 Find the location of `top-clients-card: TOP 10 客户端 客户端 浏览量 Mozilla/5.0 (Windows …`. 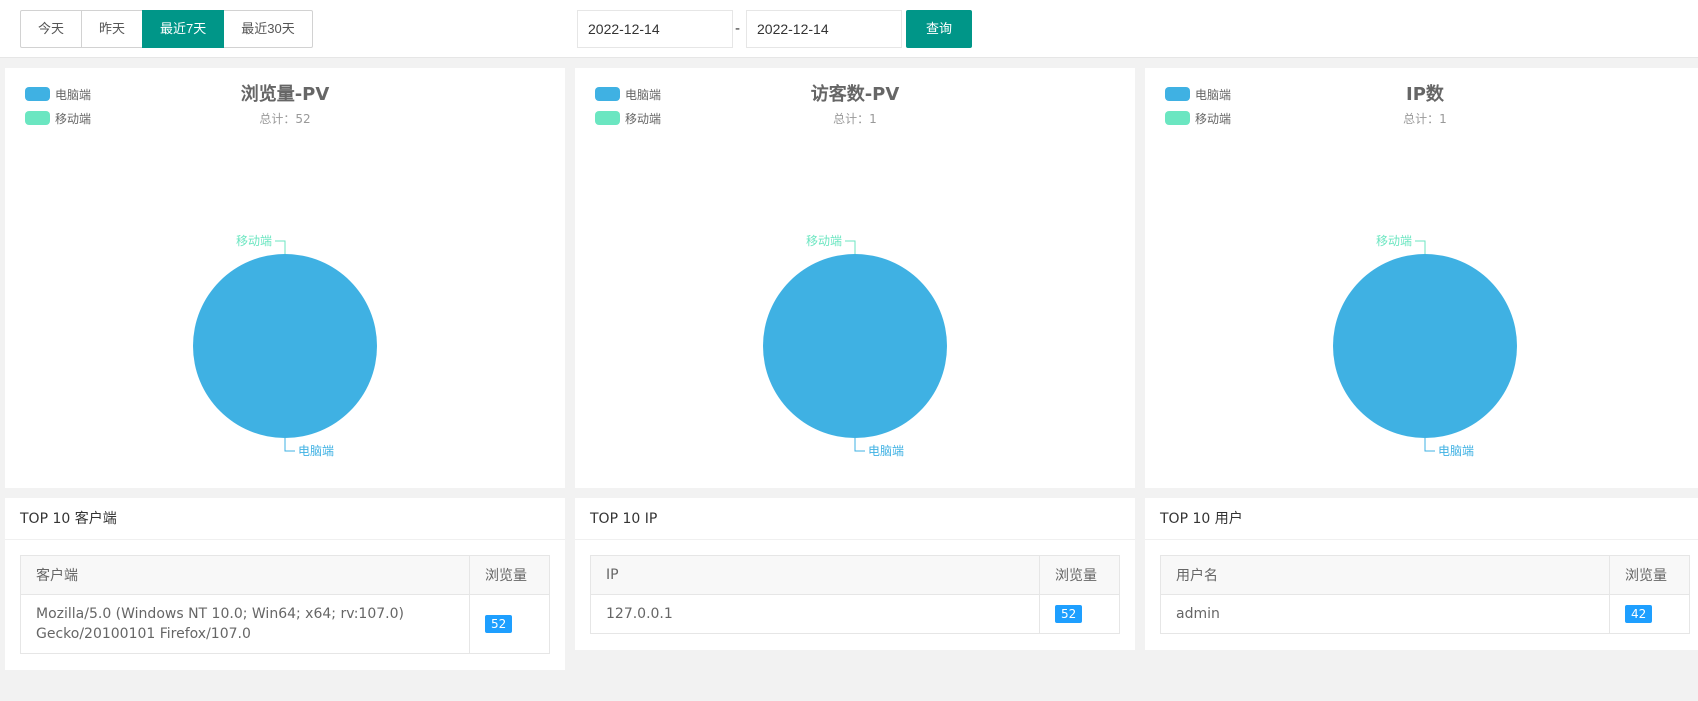

top-clients-card: TOP 10 客户端 客户端 浏览量 Mozilla/5.0 (Windows … is located at coordinates (285, 584).